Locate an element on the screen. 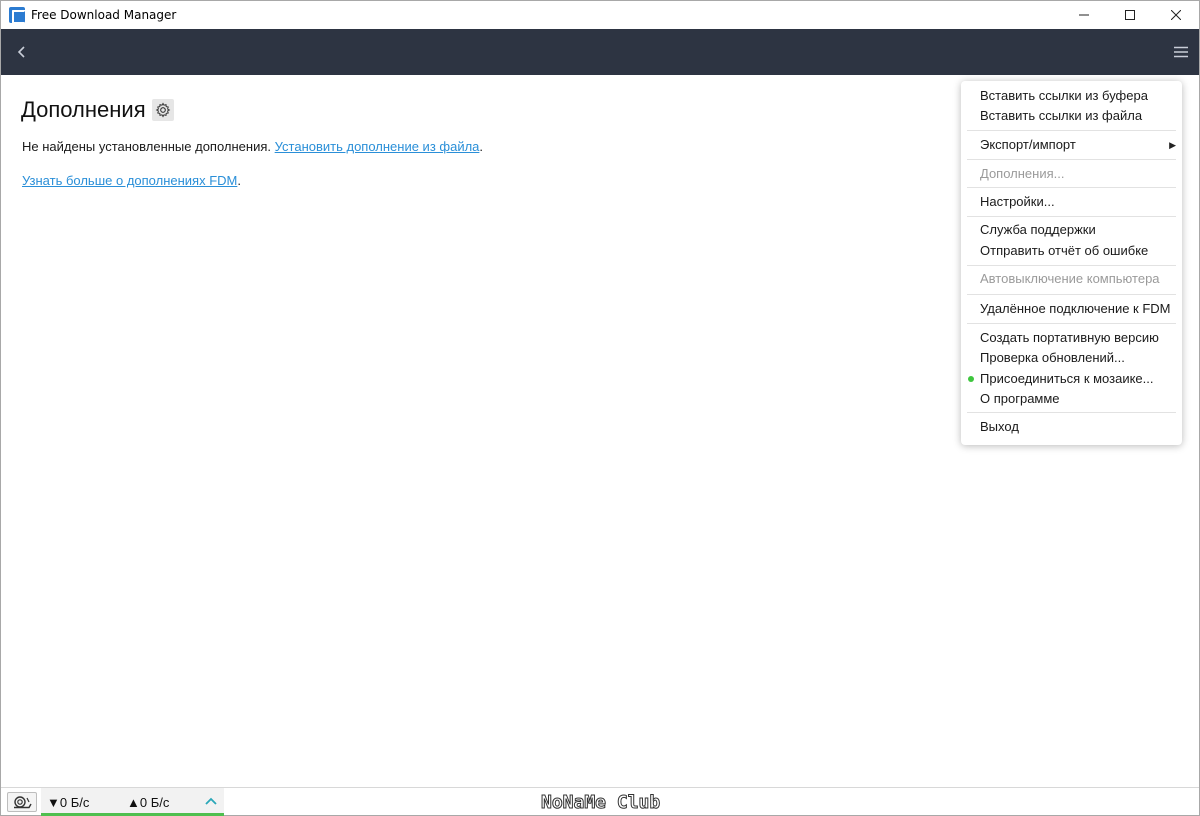  back-arrow-icon is located at coordinates (21, 52).